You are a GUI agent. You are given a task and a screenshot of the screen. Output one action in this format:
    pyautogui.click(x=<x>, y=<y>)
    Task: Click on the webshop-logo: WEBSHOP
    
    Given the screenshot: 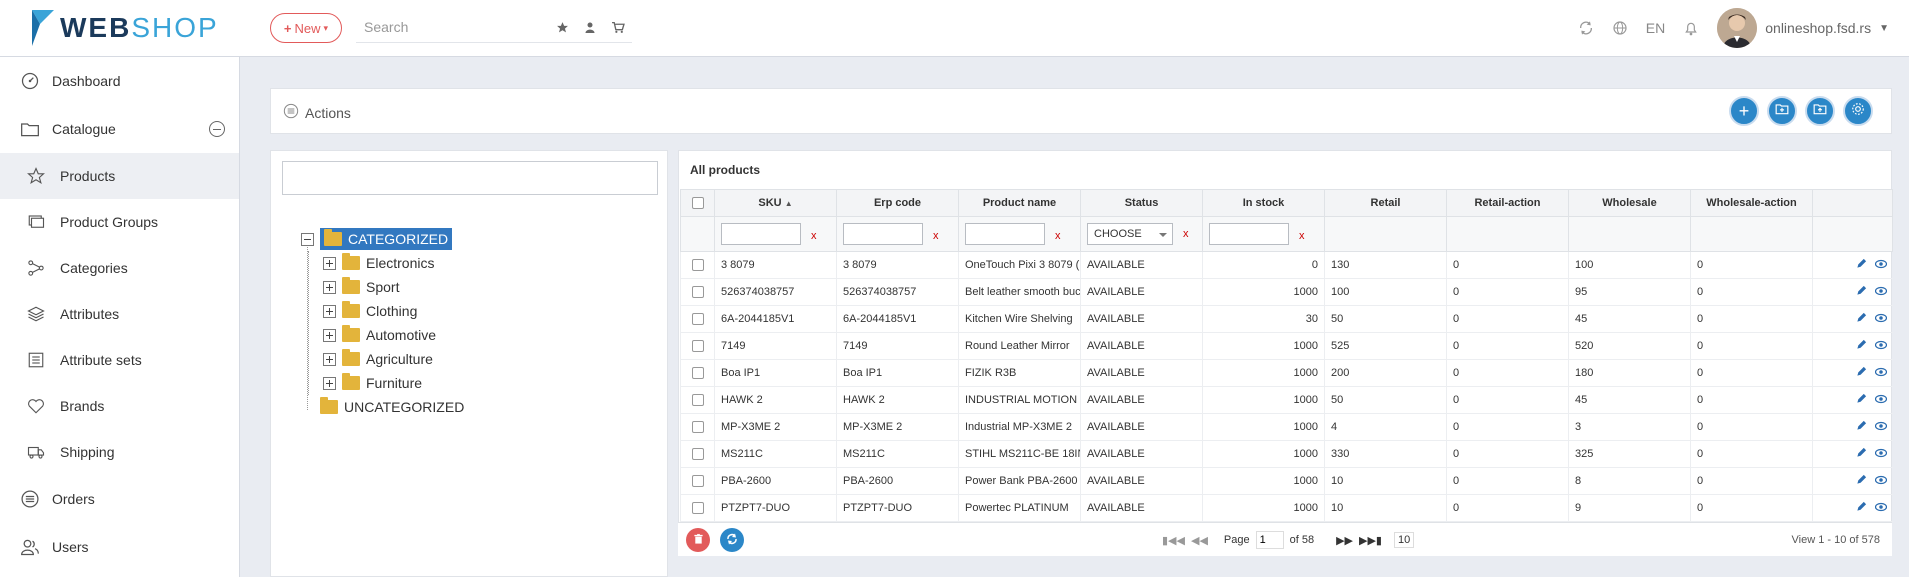 What is the action you would take?
    pyautogui.click(x=124, y=28)
    